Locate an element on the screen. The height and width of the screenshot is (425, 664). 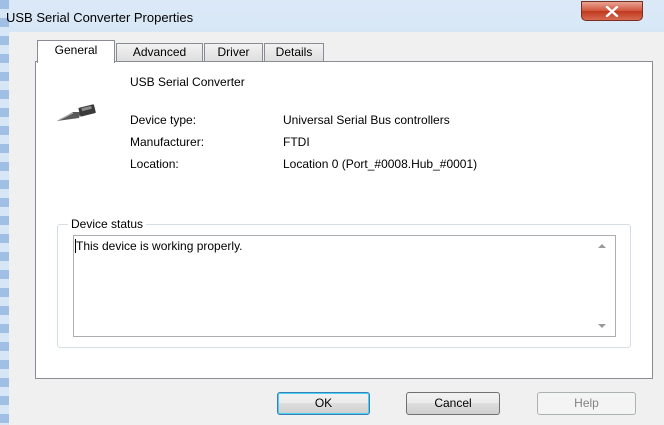
tab-general: General is located at coordinates (76, 51).